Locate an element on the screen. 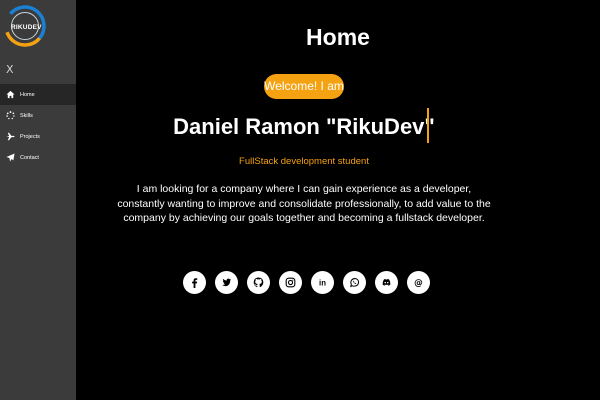 This screenshot has width=600, height=400. sidebar-item-projects: Projects is located at coordinates (38, 136).